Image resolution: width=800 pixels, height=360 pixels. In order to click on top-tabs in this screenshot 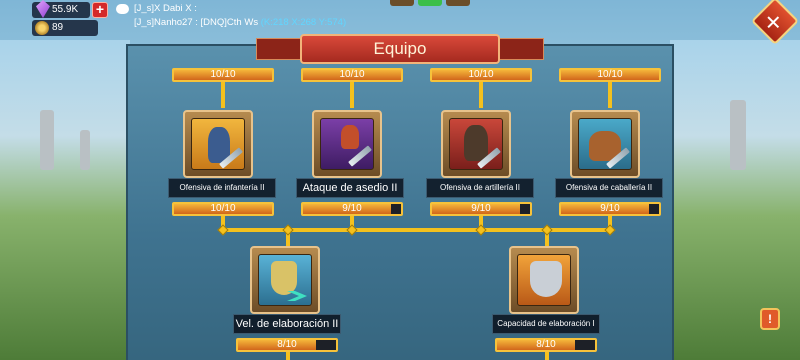, I will do `click(430, 3)`.